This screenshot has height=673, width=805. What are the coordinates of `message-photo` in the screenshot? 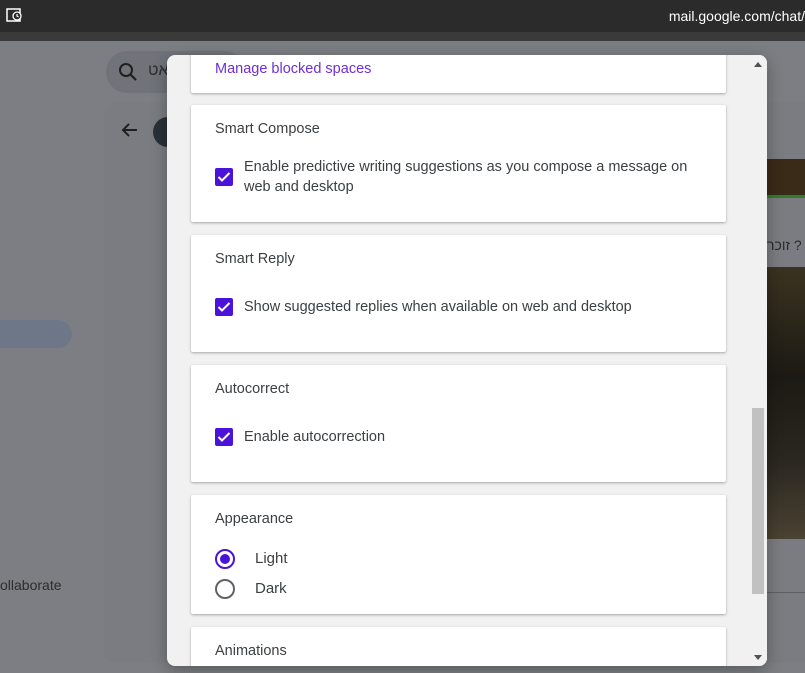 It's located at (786, 403).